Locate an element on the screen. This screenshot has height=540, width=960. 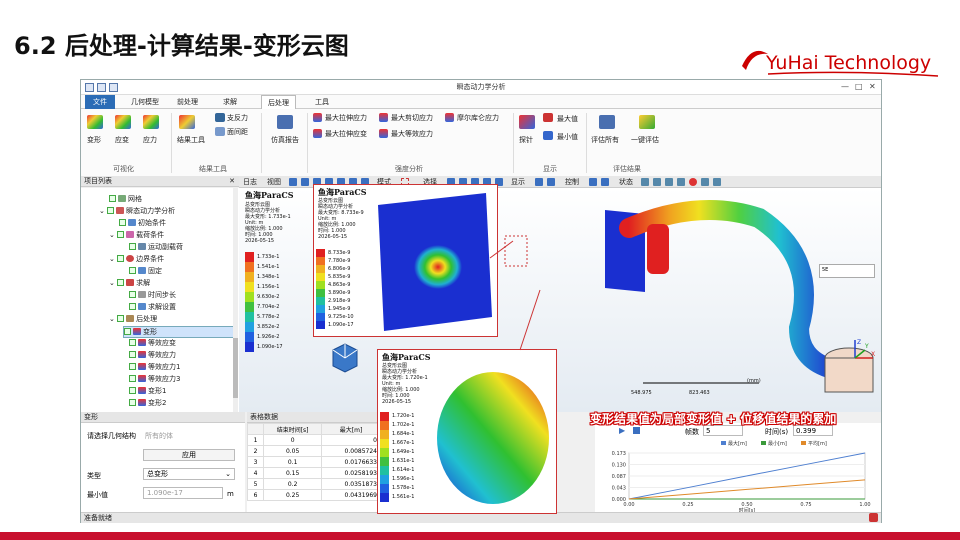
toolbar-state: 状态 is located at coordinates (626, 182).